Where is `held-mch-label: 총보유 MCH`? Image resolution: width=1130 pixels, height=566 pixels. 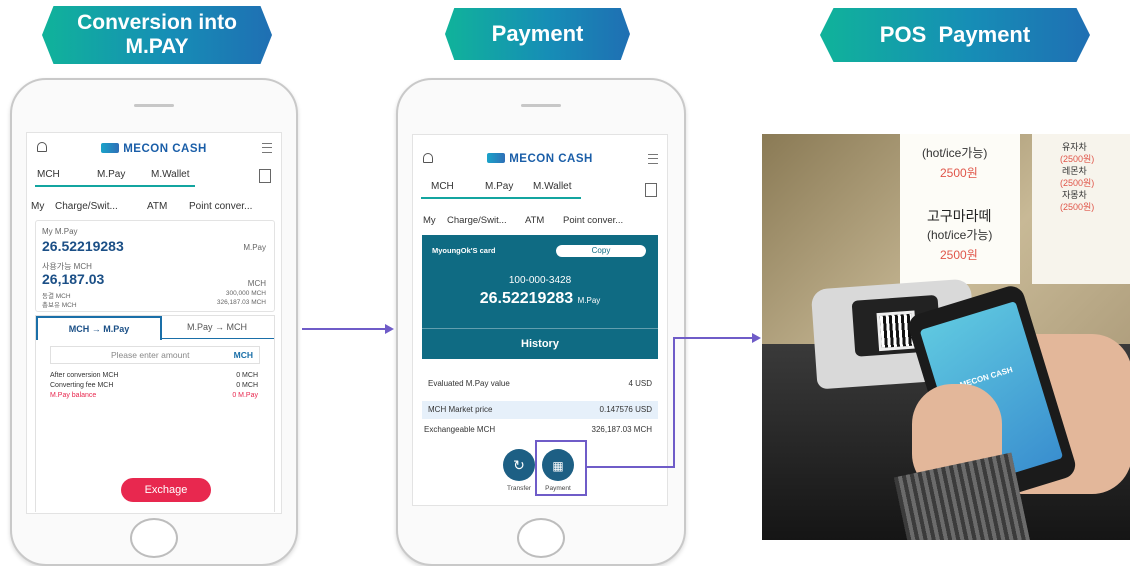
held-mch-label: 총보유 MCH is located at coordinates (59, 305).